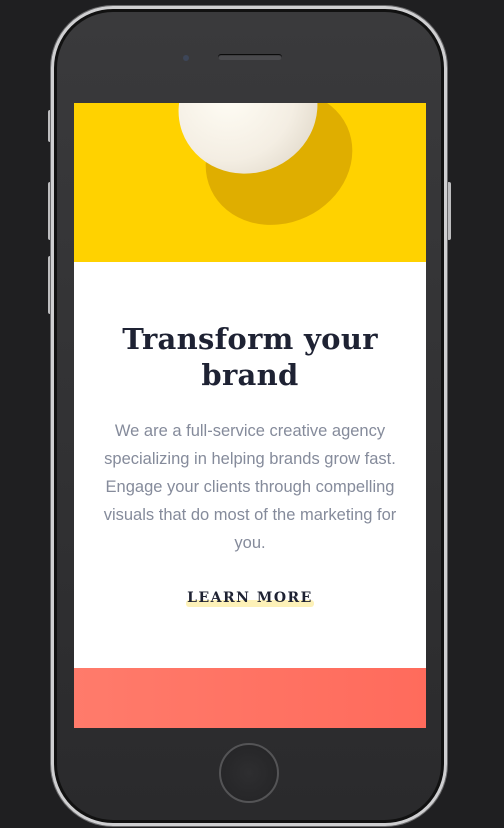  I want to click on learn-more-label: LEARN MORE, so click(250, 598).